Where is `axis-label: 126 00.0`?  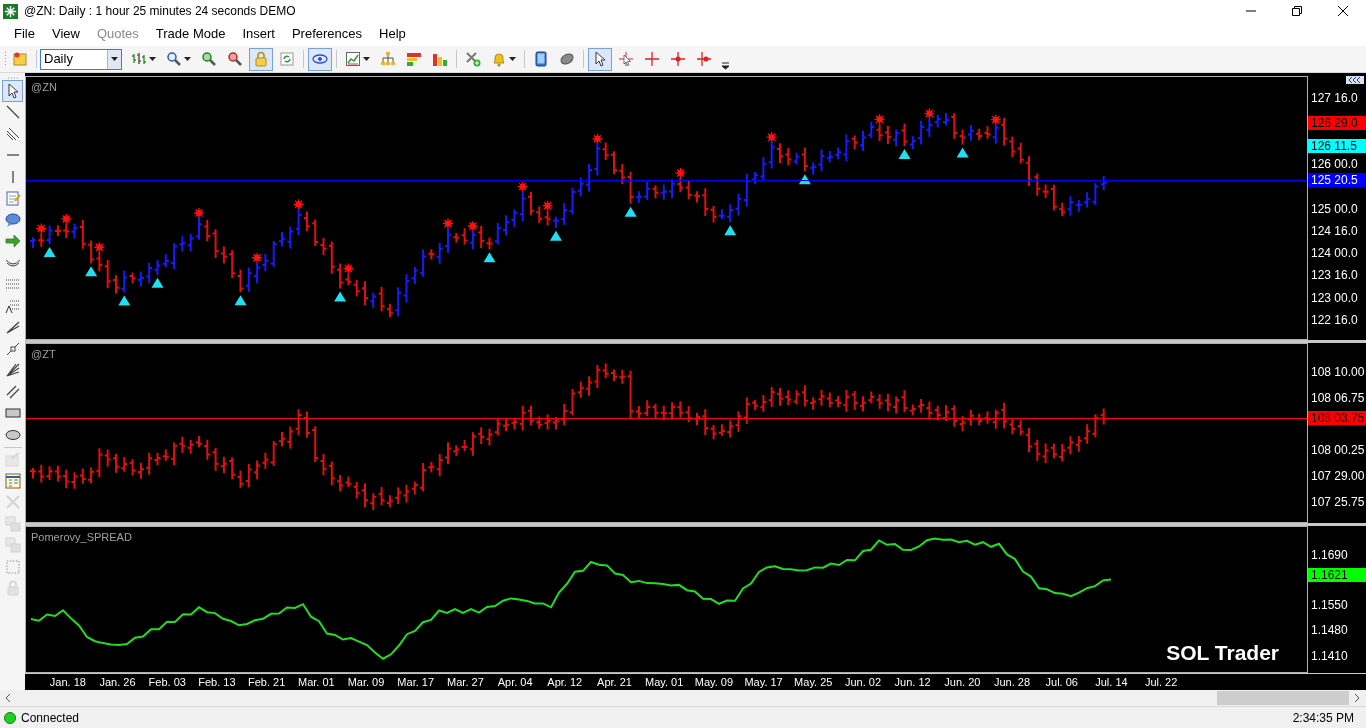 axis-label: 126 00.0 is located at coordinates (1334, 164).